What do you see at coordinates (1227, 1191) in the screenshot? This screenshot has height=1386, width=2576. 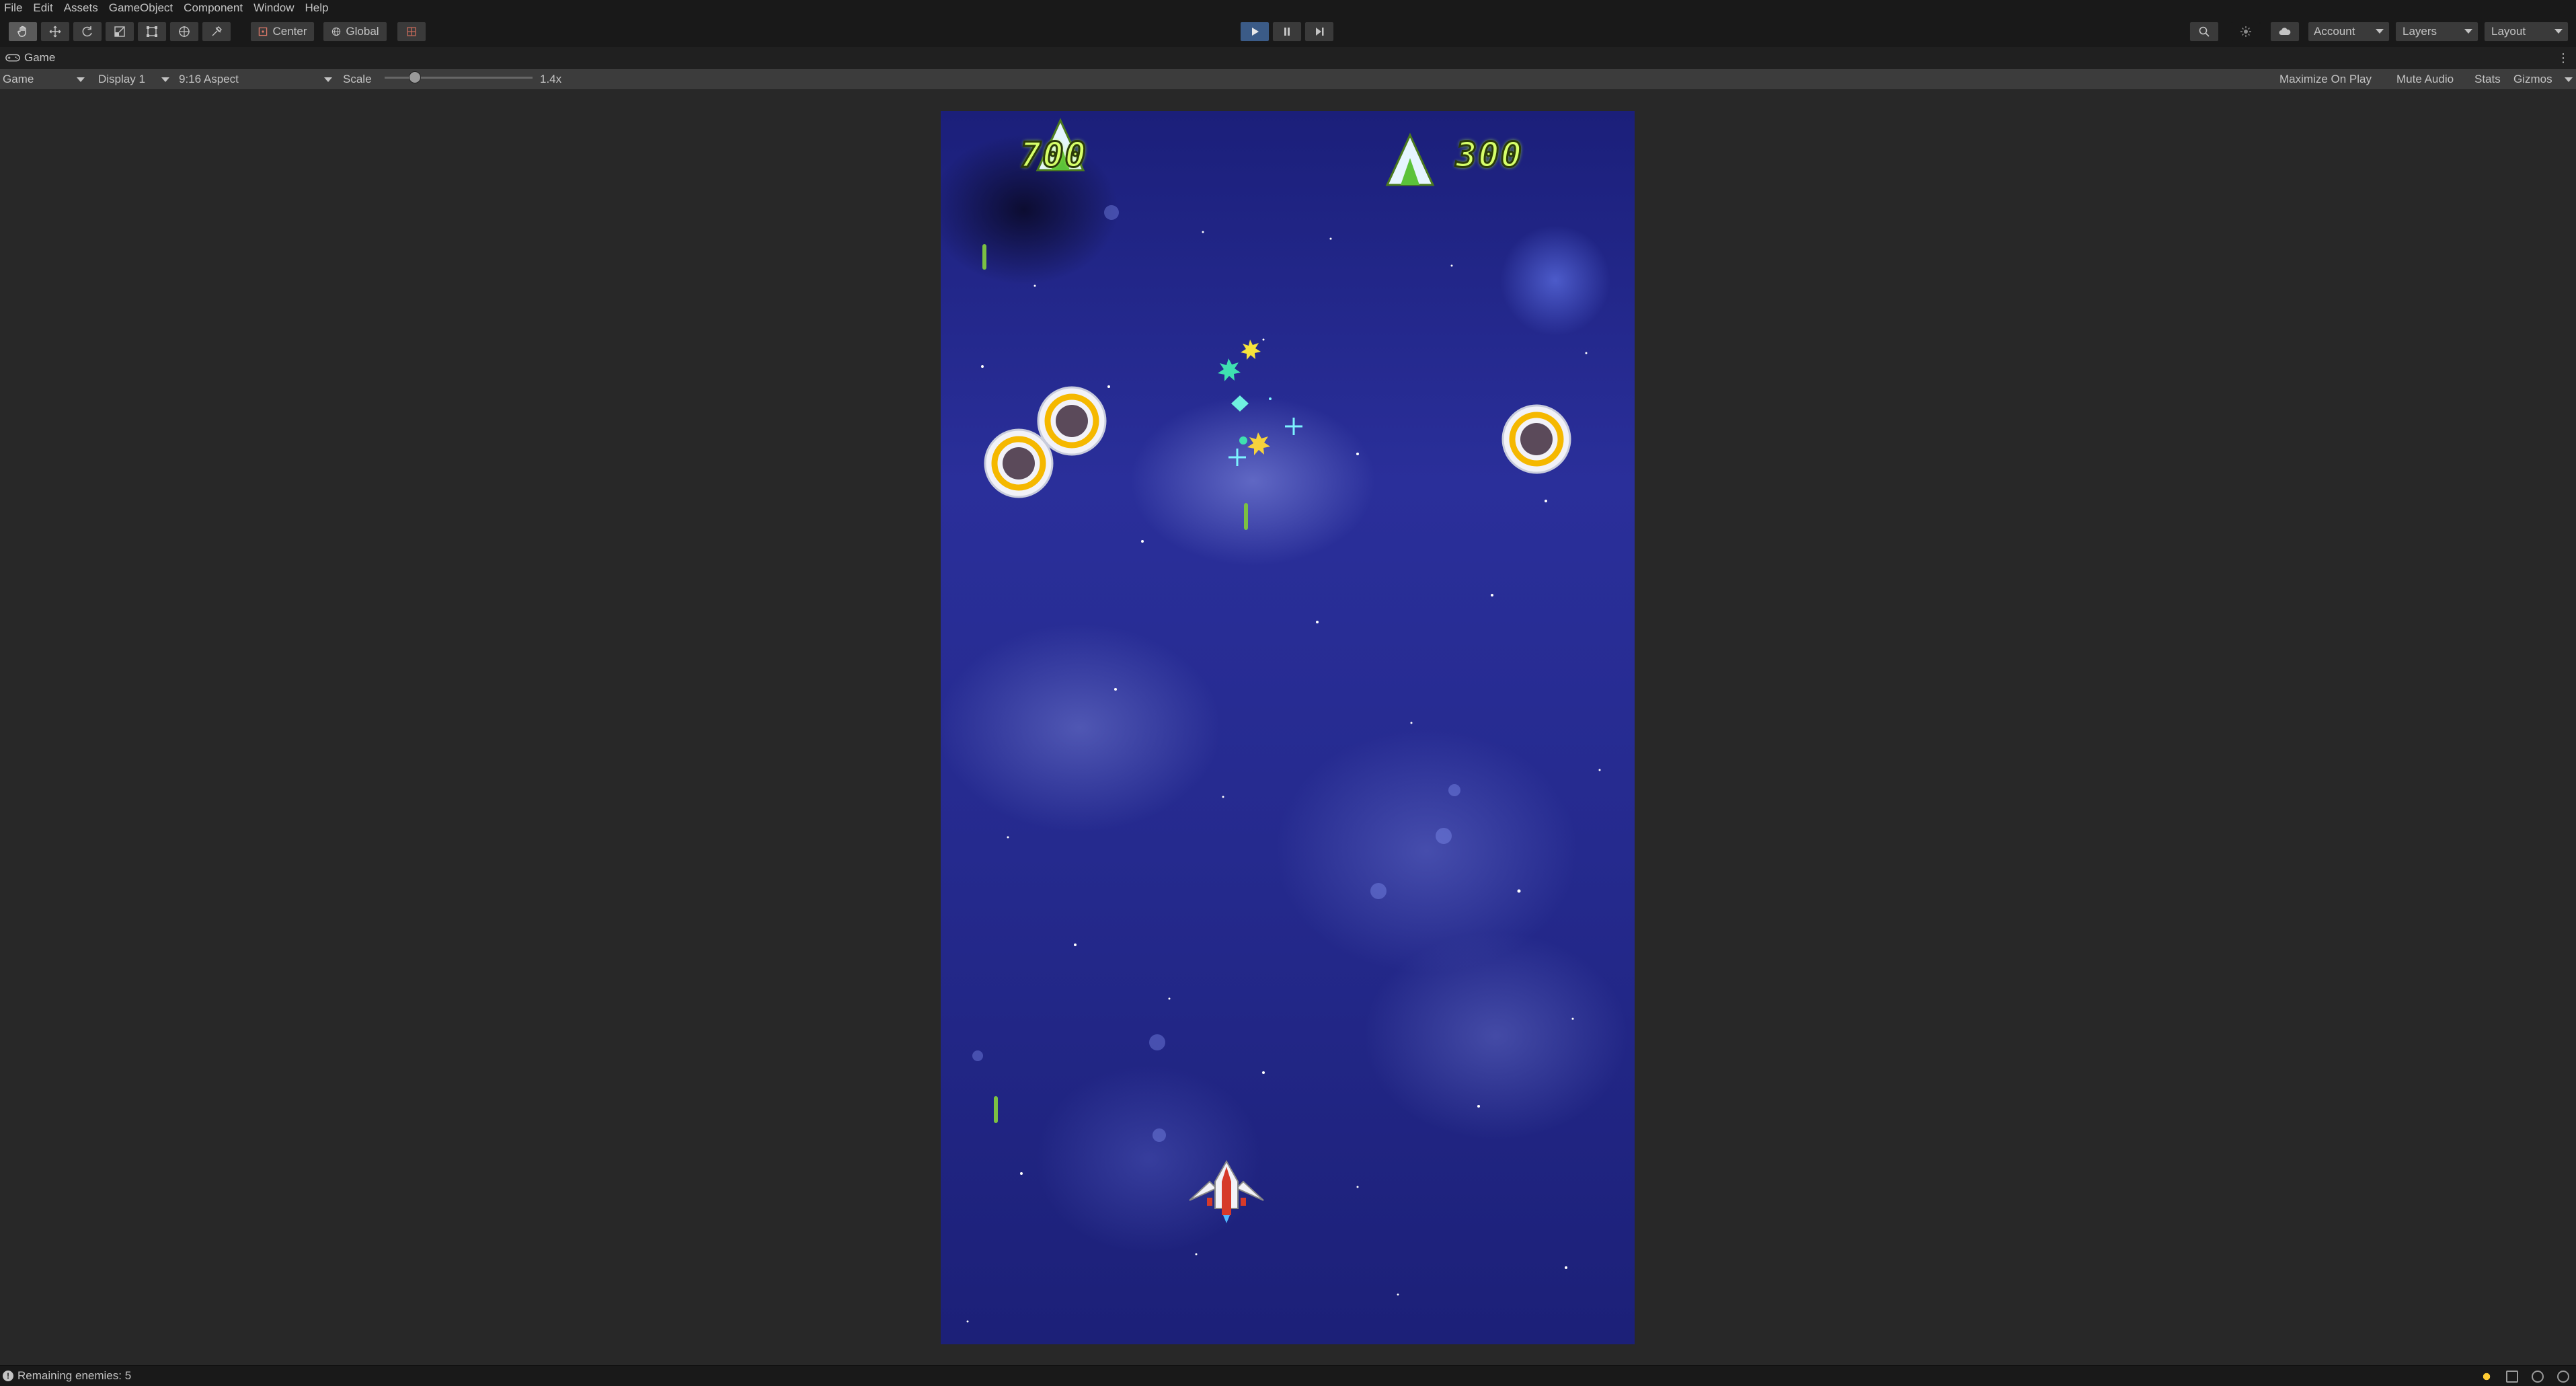 I see `player-ship` at bounding box center [1227, 1191].